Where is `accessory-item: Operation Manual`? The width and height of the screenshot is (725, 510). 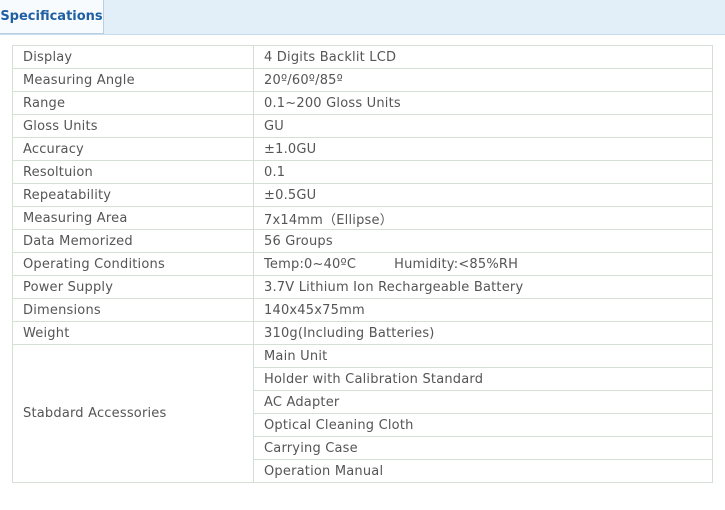
accessory-item: Operation Manual is located at coordinates (483, 471).